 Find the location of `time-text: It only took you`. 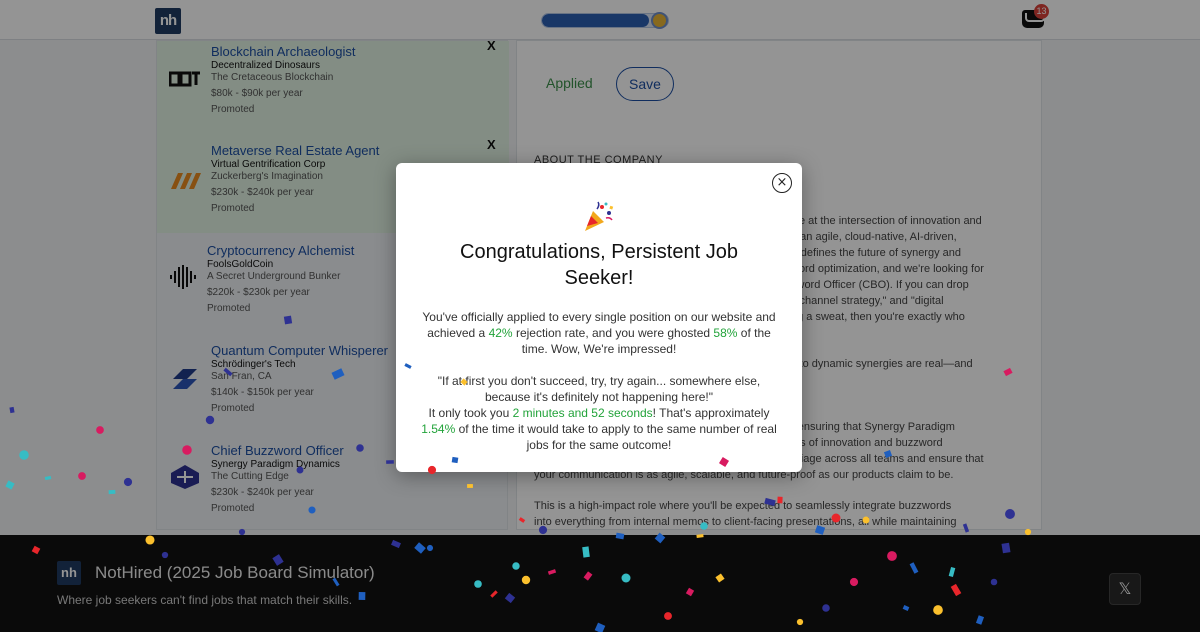

time-text: It only took you is located at coordinates (470, 413).